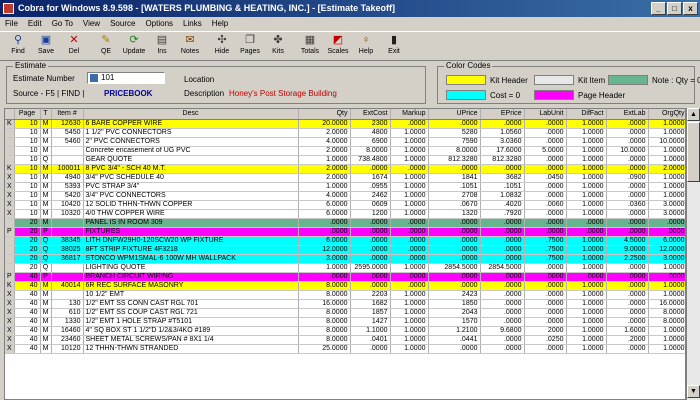  I want to click on pages-button: ❐ Pages, so click(250, 46).